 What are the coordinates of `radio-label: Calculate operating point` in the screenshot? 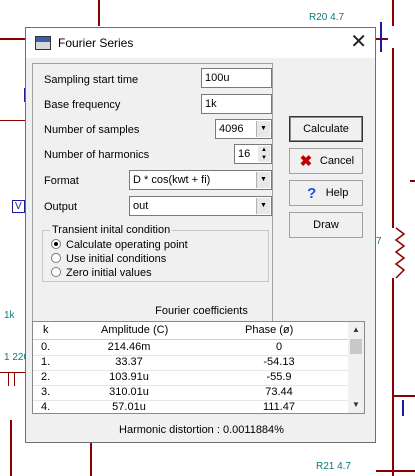 It's located at (127, 245).